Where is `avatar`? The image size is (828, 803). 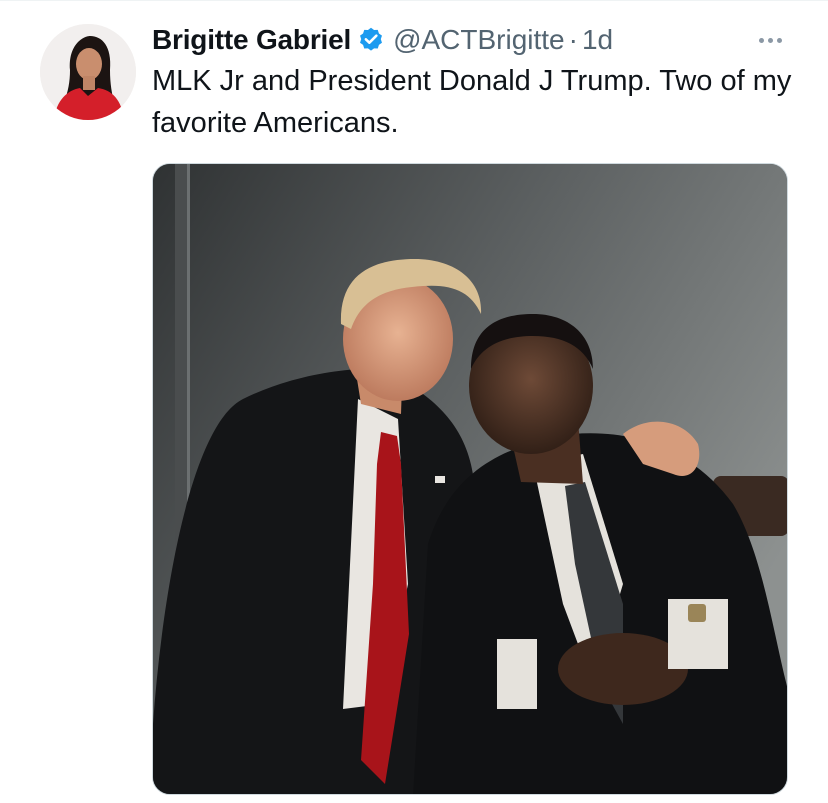 avatar is located at coordinates (88, 72).